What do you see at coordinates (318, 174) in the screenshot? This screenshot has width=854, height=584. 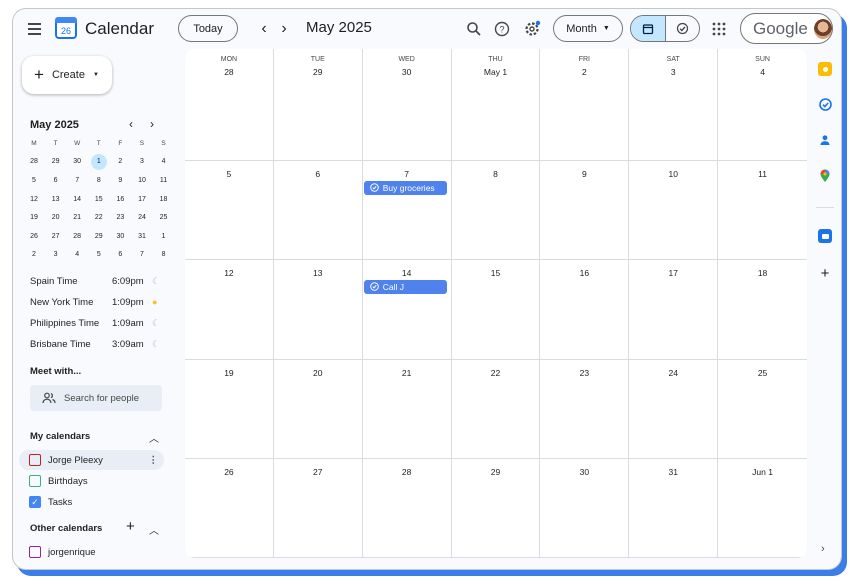 I see `day-number: 6` at bounding box center [318, 174].